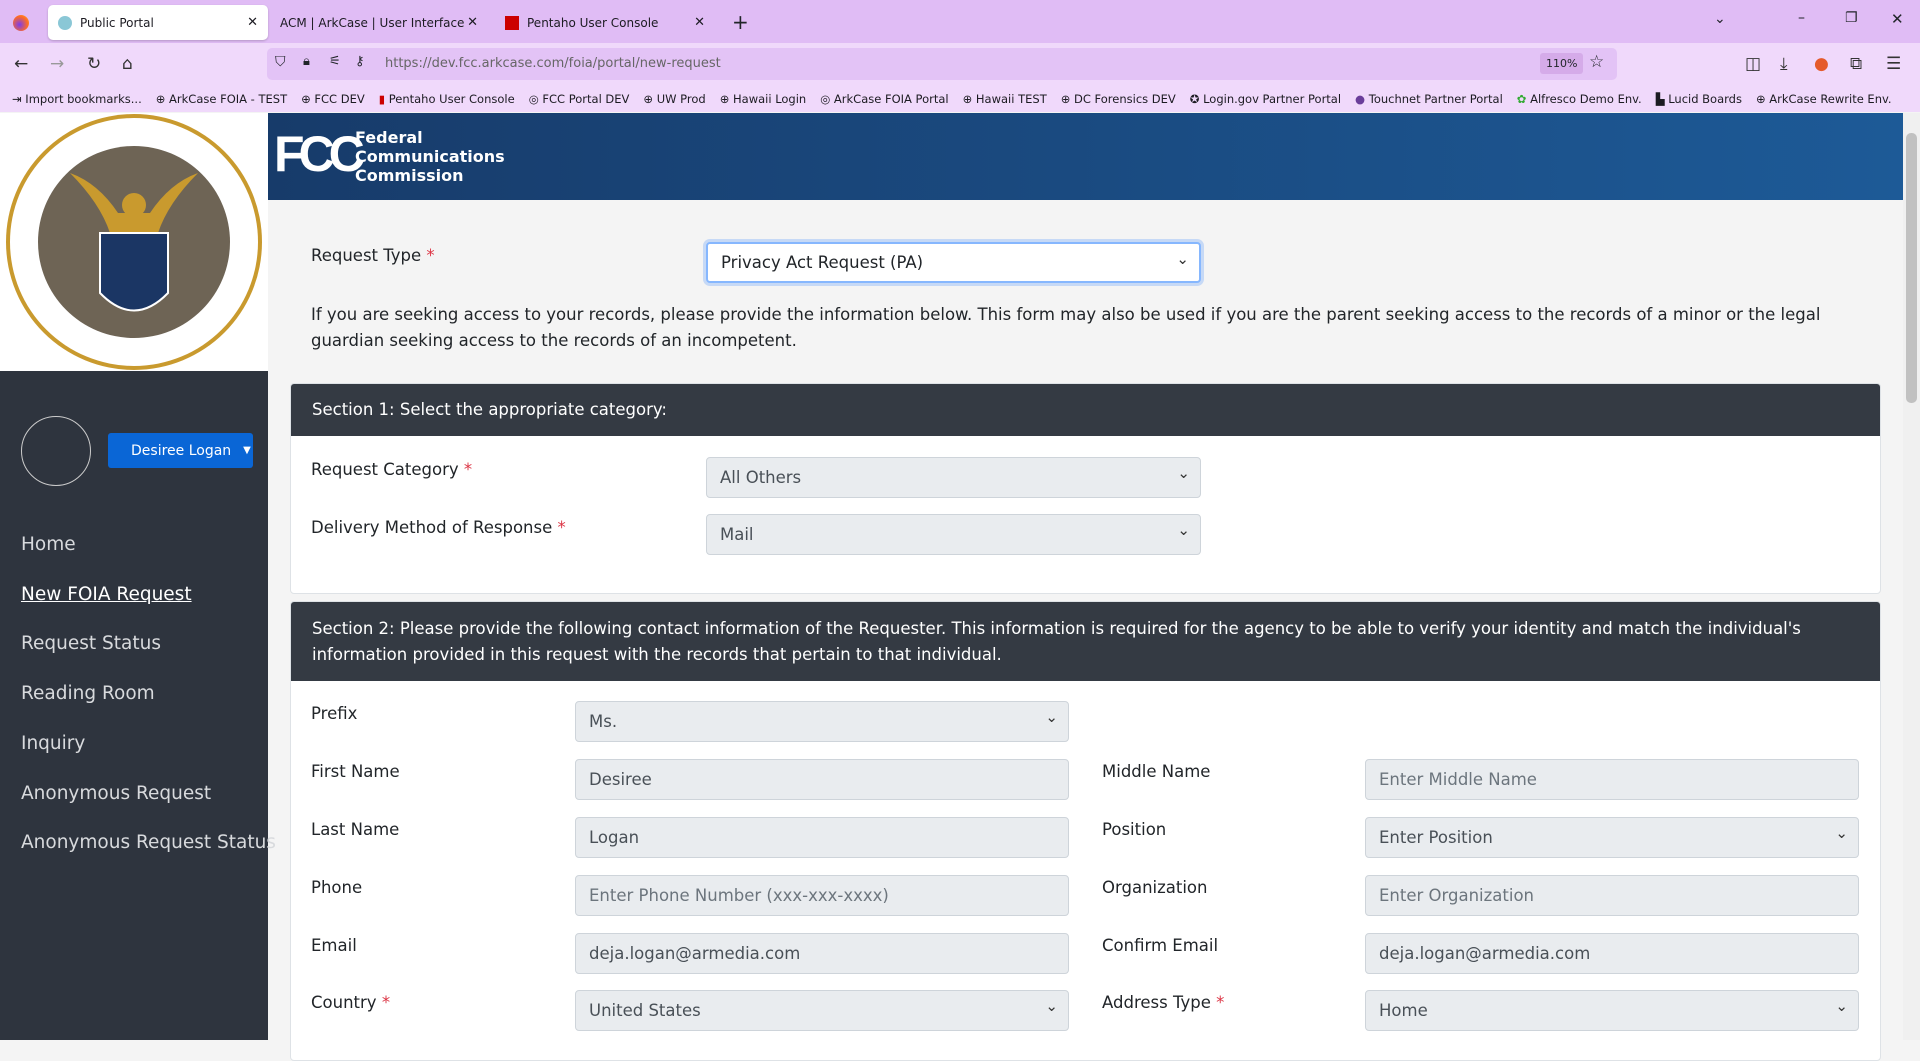  Describe the element at coordinates (1156, 771) in the screenshot. I see `middle-name-label: Middle Name` at that location.